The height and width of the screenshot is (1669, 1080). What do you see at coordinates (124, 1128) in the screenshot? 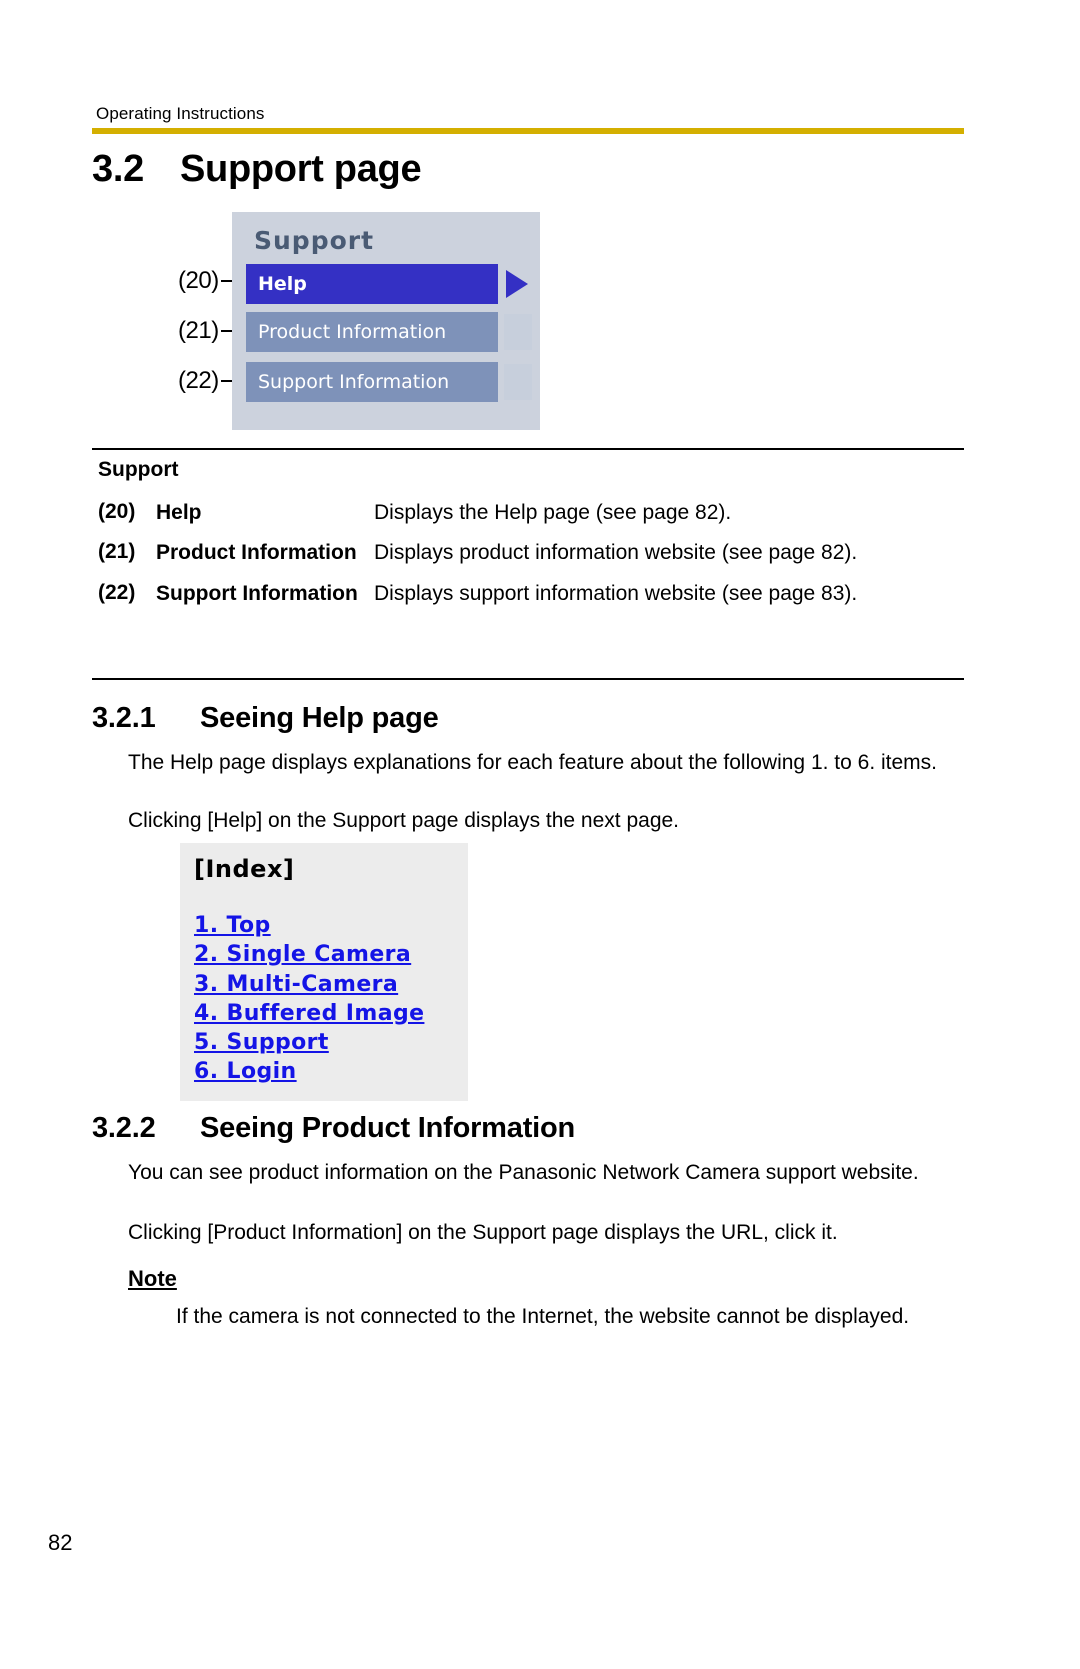
I see `section-322-number: 3.2.2` at bounding box center [124, 1128].